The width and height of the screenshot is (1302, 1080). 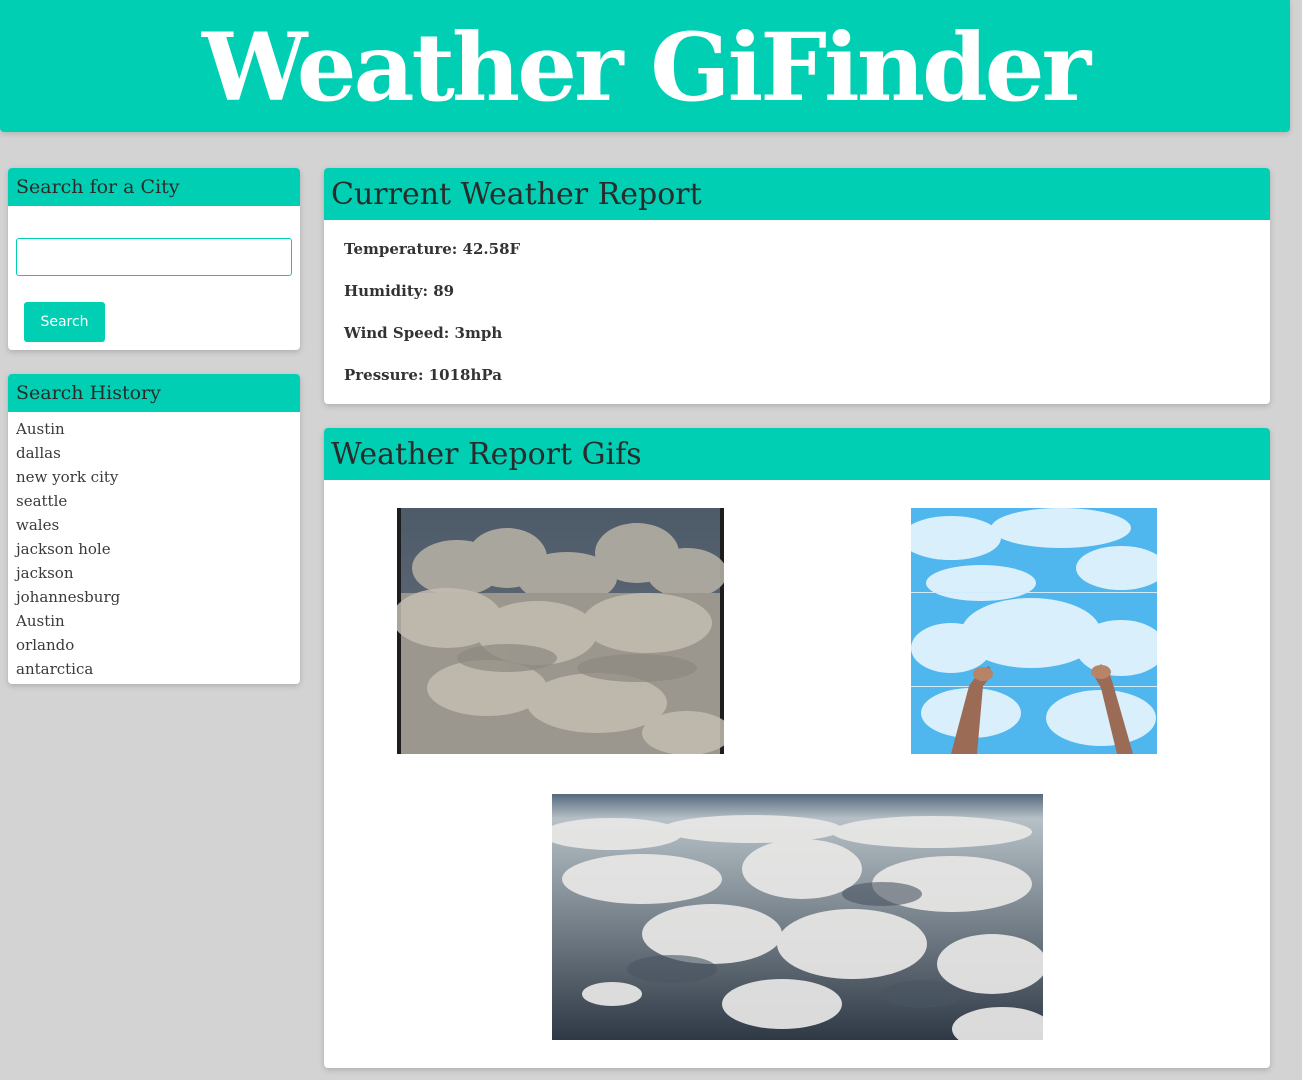 I want to click on history-item: new york city, so click(x=158, y=477).